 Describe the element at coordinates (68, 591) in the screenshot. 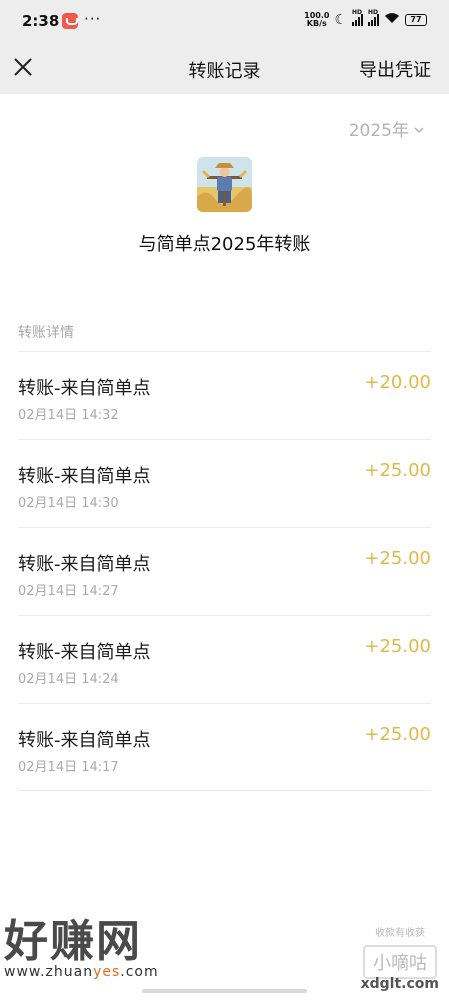

I see `transfer-time: 02月14日 14:27` at that location.